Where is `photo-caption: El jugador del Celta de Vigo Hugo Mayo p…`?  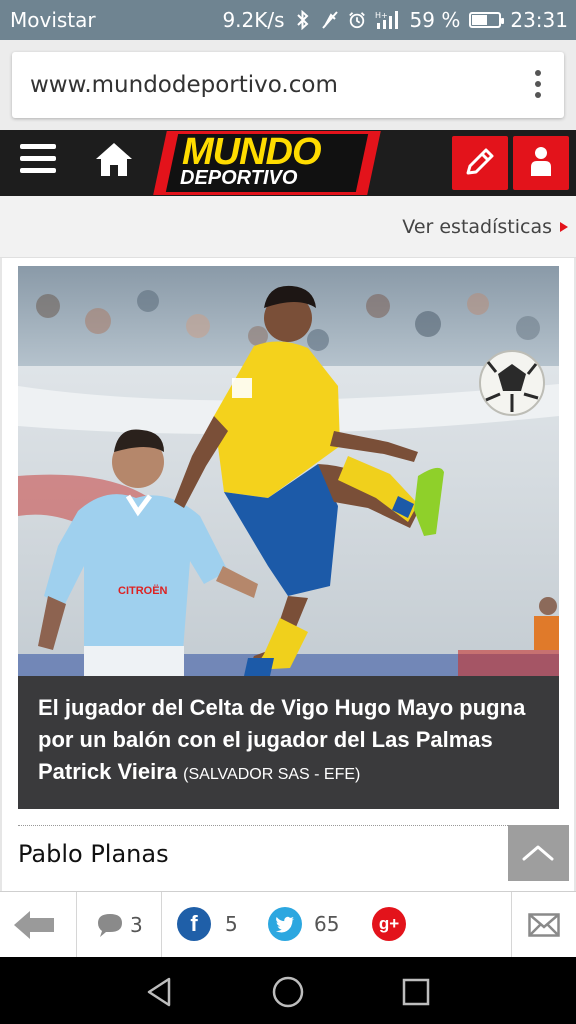 photo-caption: El jugador del Celta de Vigo Hugo Mayo p… is located at coordinates (288, 742).